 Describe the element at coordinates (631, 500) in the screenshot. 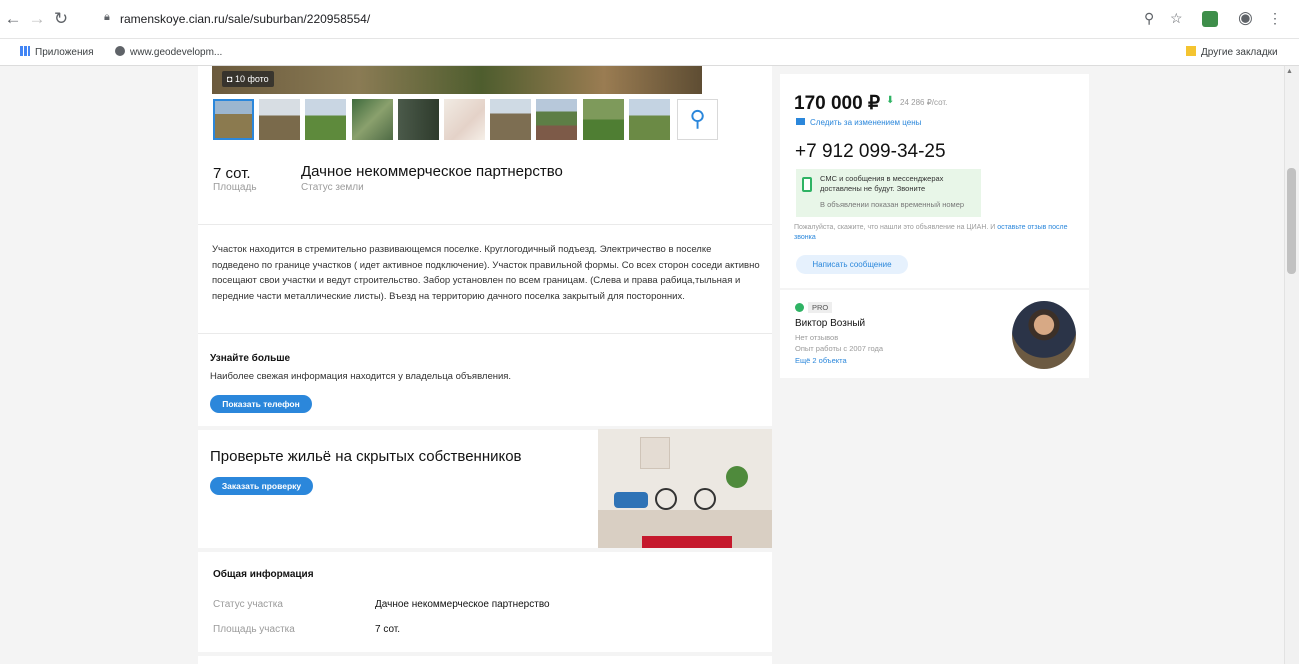

I see `blue-chair` at that location.